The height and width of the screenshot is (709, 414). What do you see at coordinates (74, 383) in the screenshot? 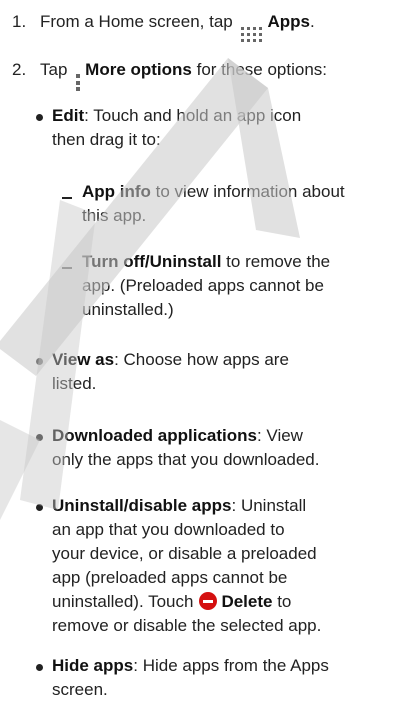
I see `view-as-text-2: listed.` at bounding box center [74, 383].